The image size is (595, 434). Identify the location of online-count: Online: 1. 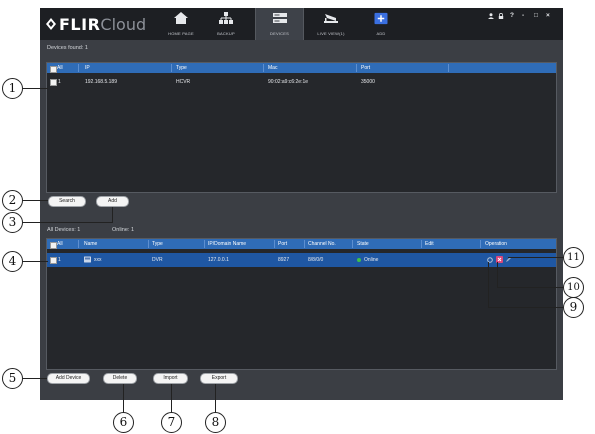
(123, 230).